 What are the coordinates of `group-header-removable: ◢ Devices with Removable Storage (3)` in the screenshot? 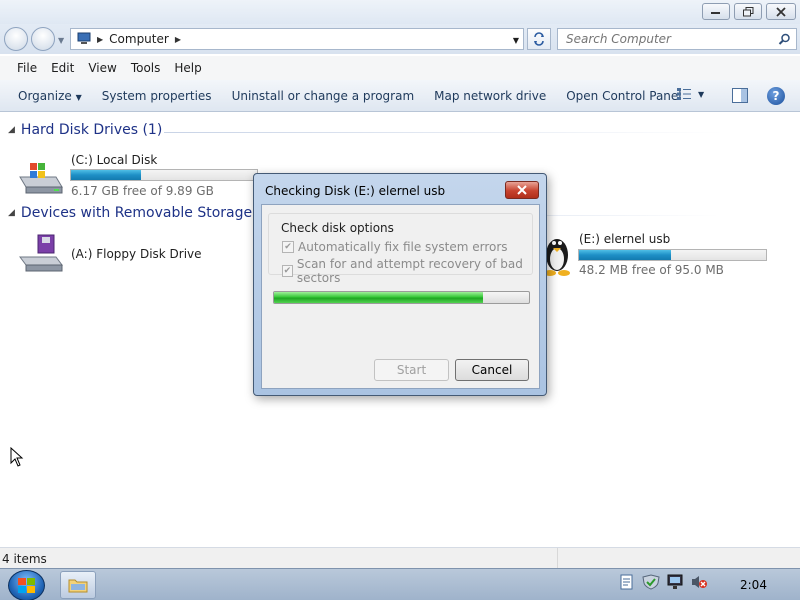 It's located at (142, 213).